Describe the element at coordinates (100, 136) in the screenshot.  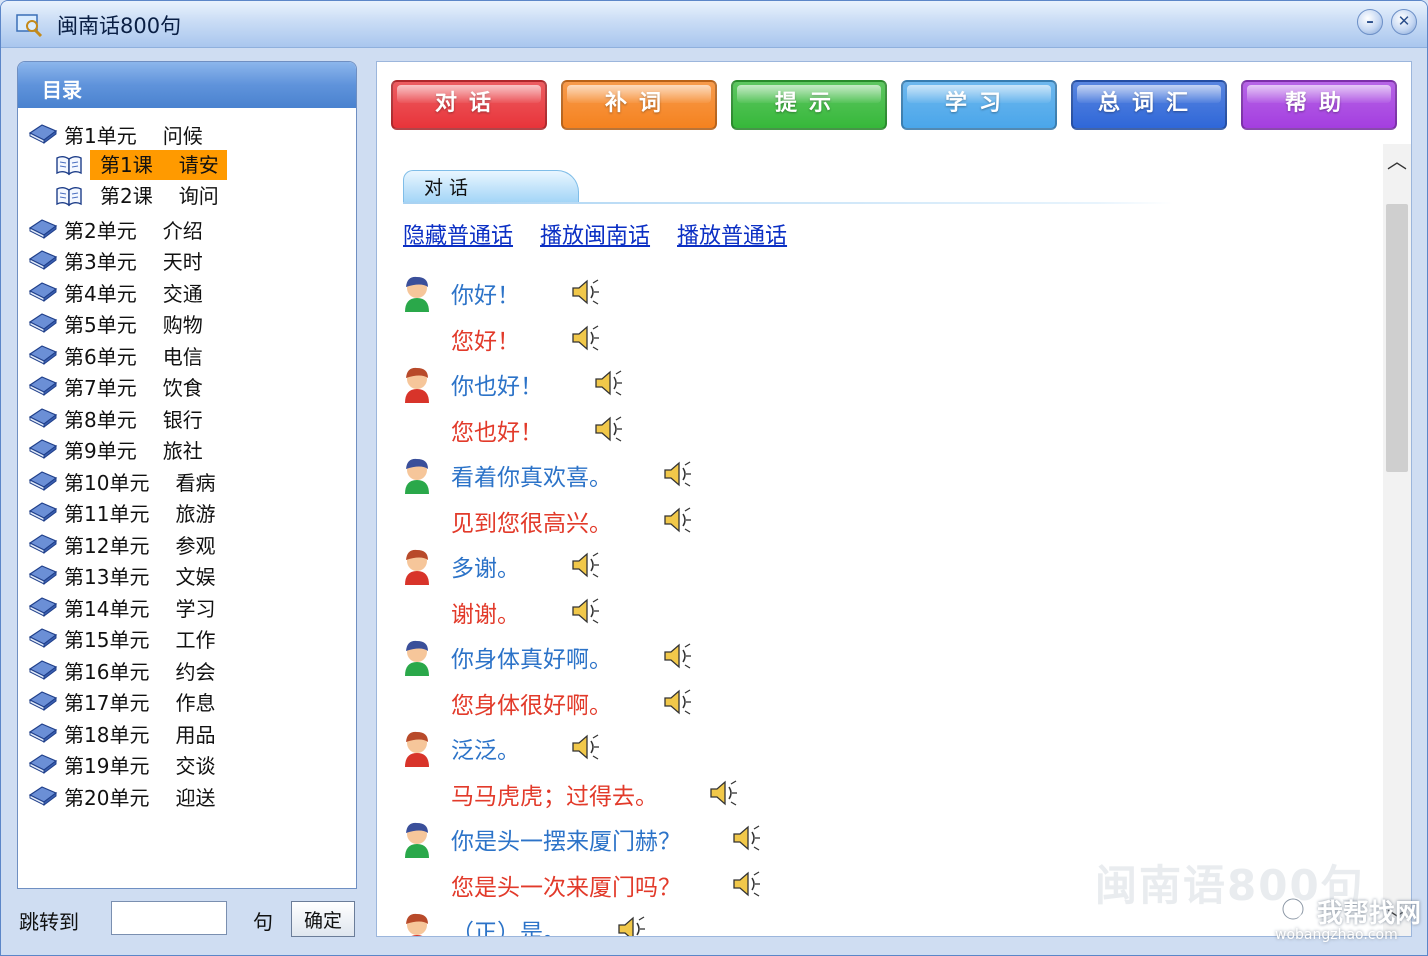
I see `node-number: 第1单元` at that location.